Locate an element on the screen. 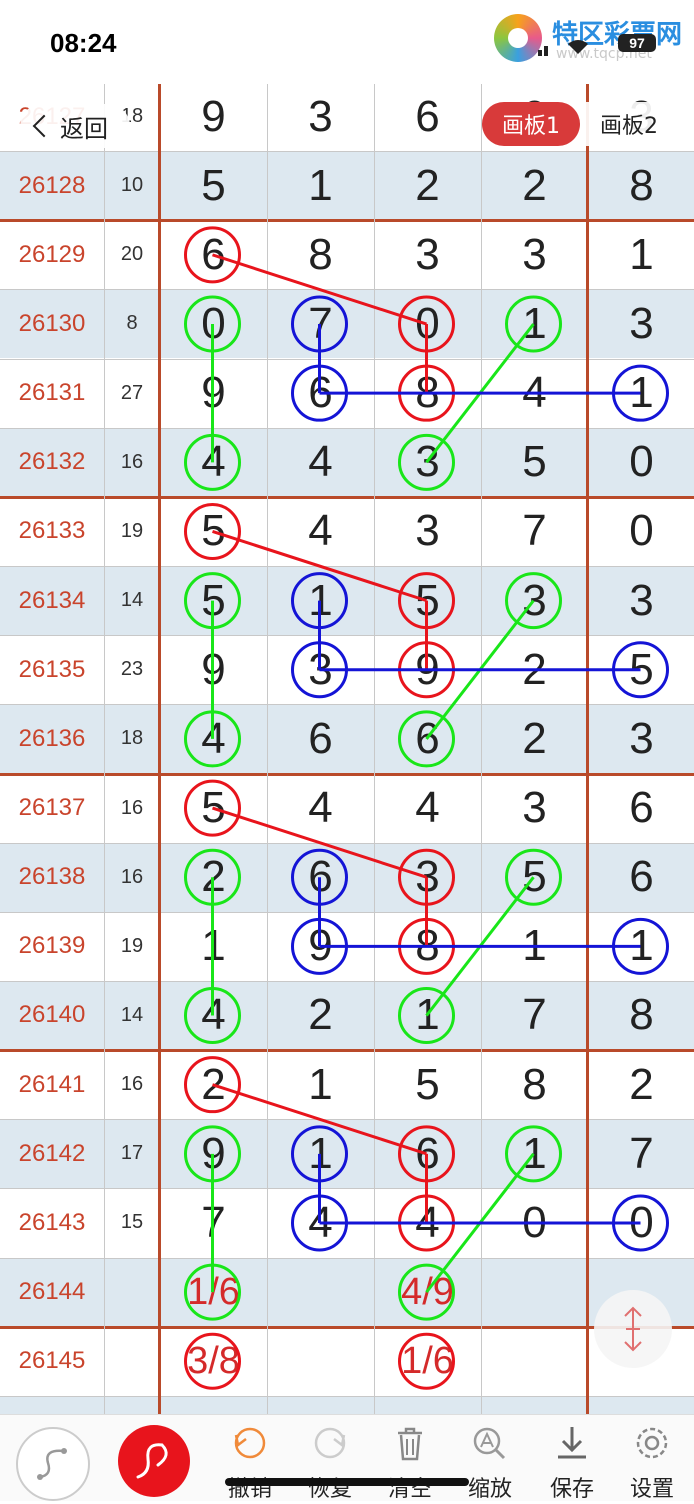  toolbar-trash-button: 清空 is located at coordinates (410, 1461).